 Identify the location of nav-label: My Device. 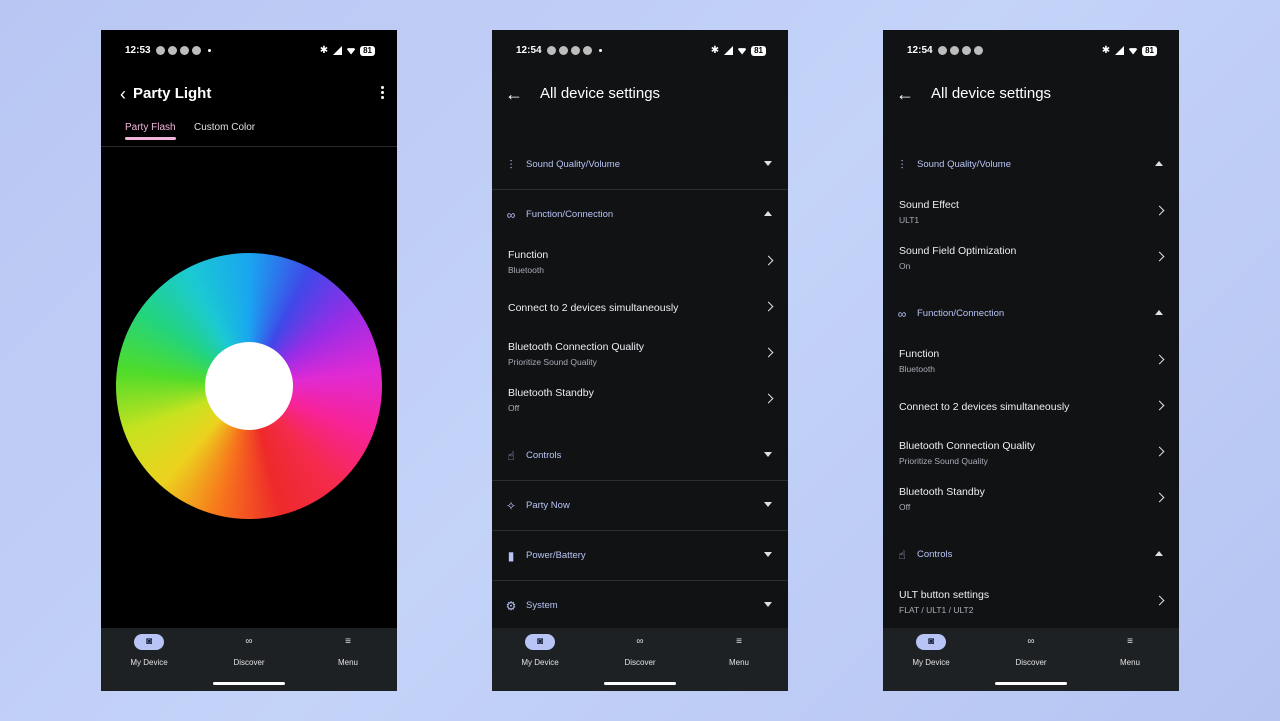
(149, 662).